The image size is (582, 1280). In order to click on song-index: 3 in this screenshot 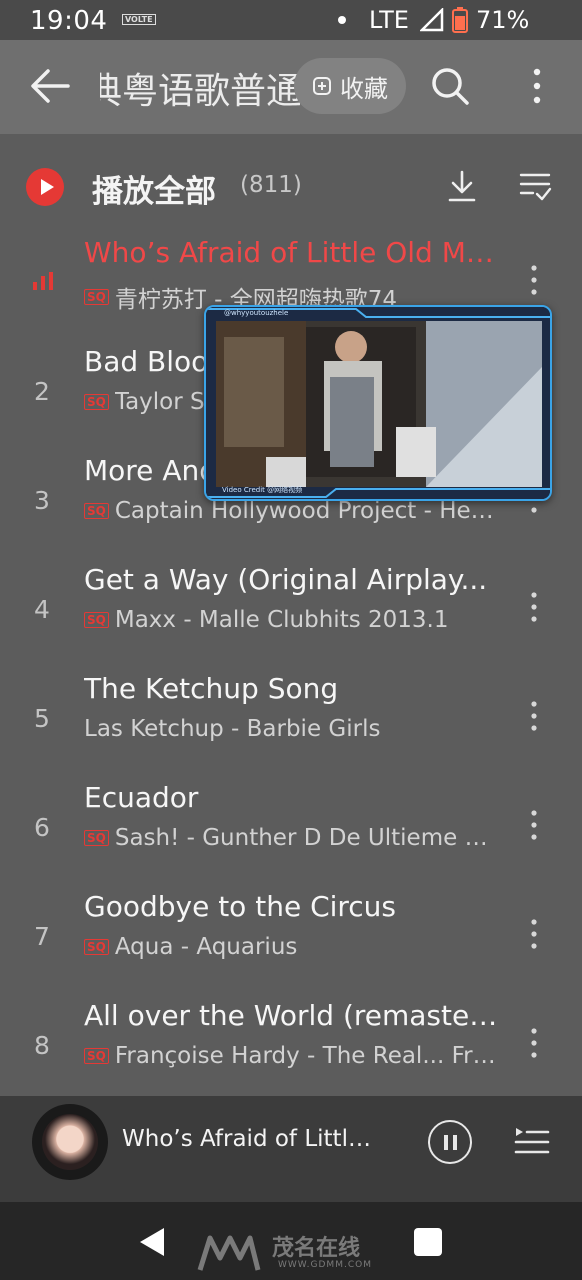, I will do `click(42, 500)`.